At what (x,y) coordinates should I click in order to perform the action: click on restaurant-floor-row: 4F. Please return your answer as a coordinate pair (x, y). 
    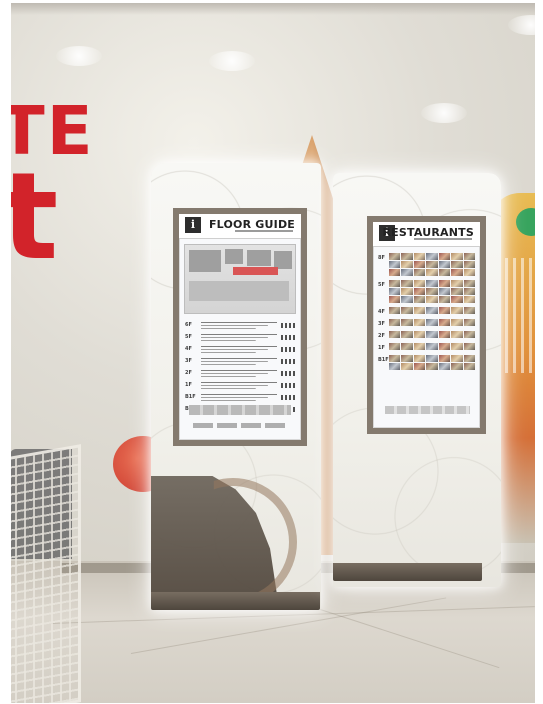
    Looking at the image, I should click on (426, 311).